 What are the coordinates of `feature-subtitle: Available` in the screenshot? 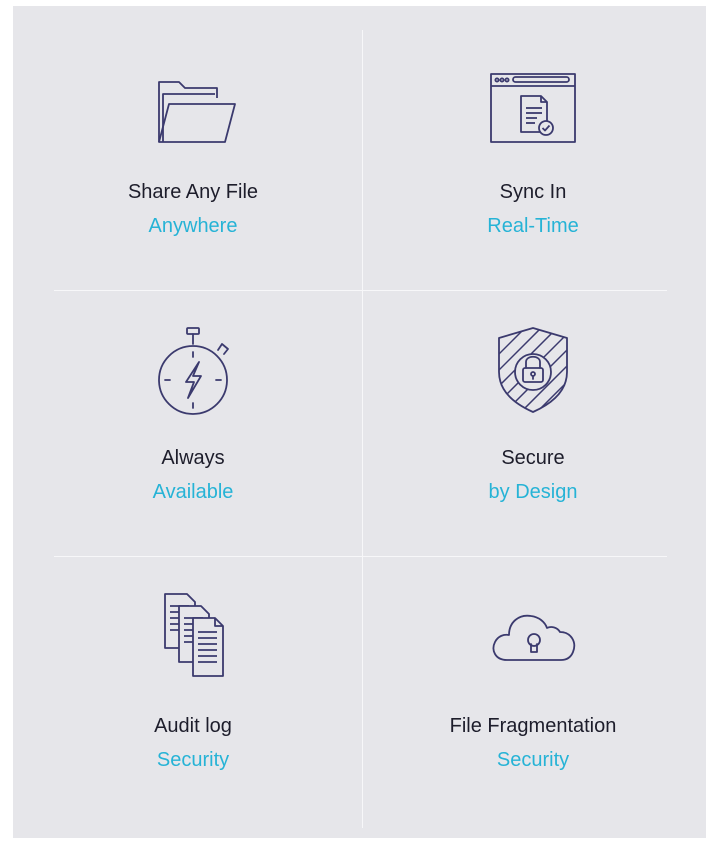 It's located at (193, 492).